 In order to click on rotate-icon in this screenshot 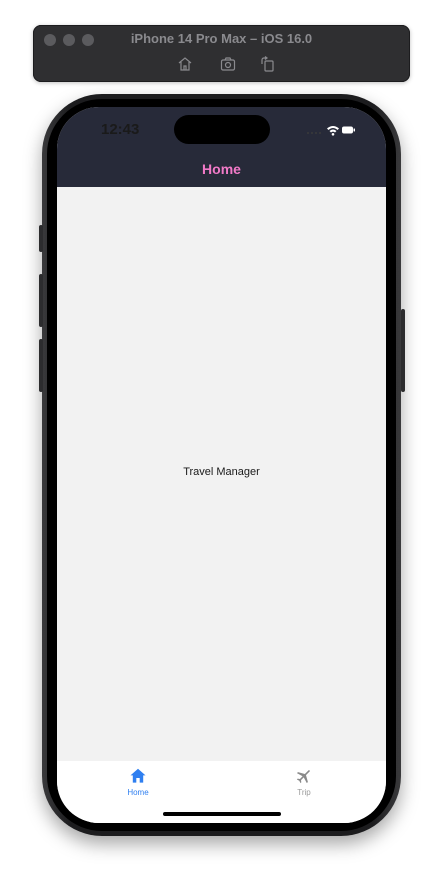, I will do `click(268, 64)`.